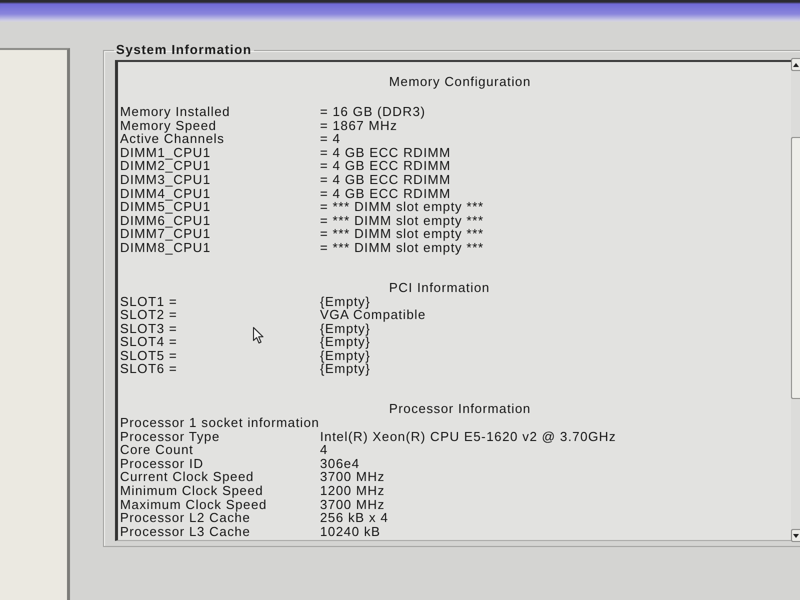  Describe the element at coordinates (324, 450) in the screenshot. I see `field-value: 4` at that location.